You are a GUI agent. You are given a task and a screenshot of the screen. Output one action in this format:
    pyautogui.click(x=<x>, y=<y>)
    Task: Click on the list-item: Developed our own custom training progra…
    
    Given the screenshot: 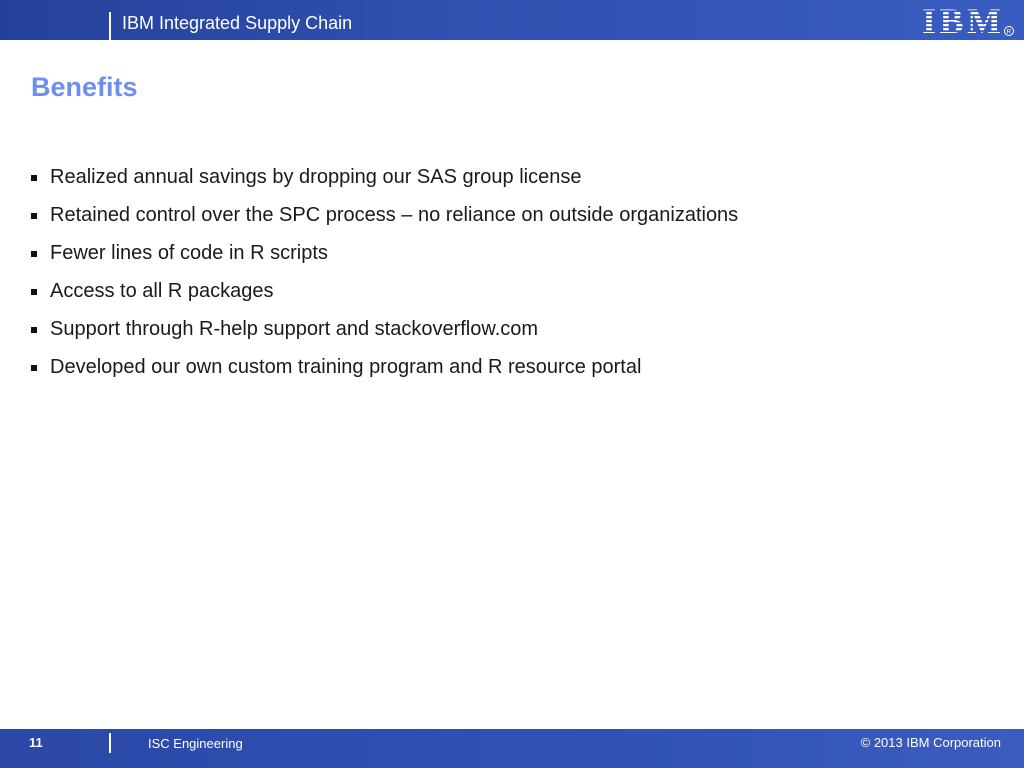 What is the action you would take?
    pyautogui.click(x=384, y=375)
    